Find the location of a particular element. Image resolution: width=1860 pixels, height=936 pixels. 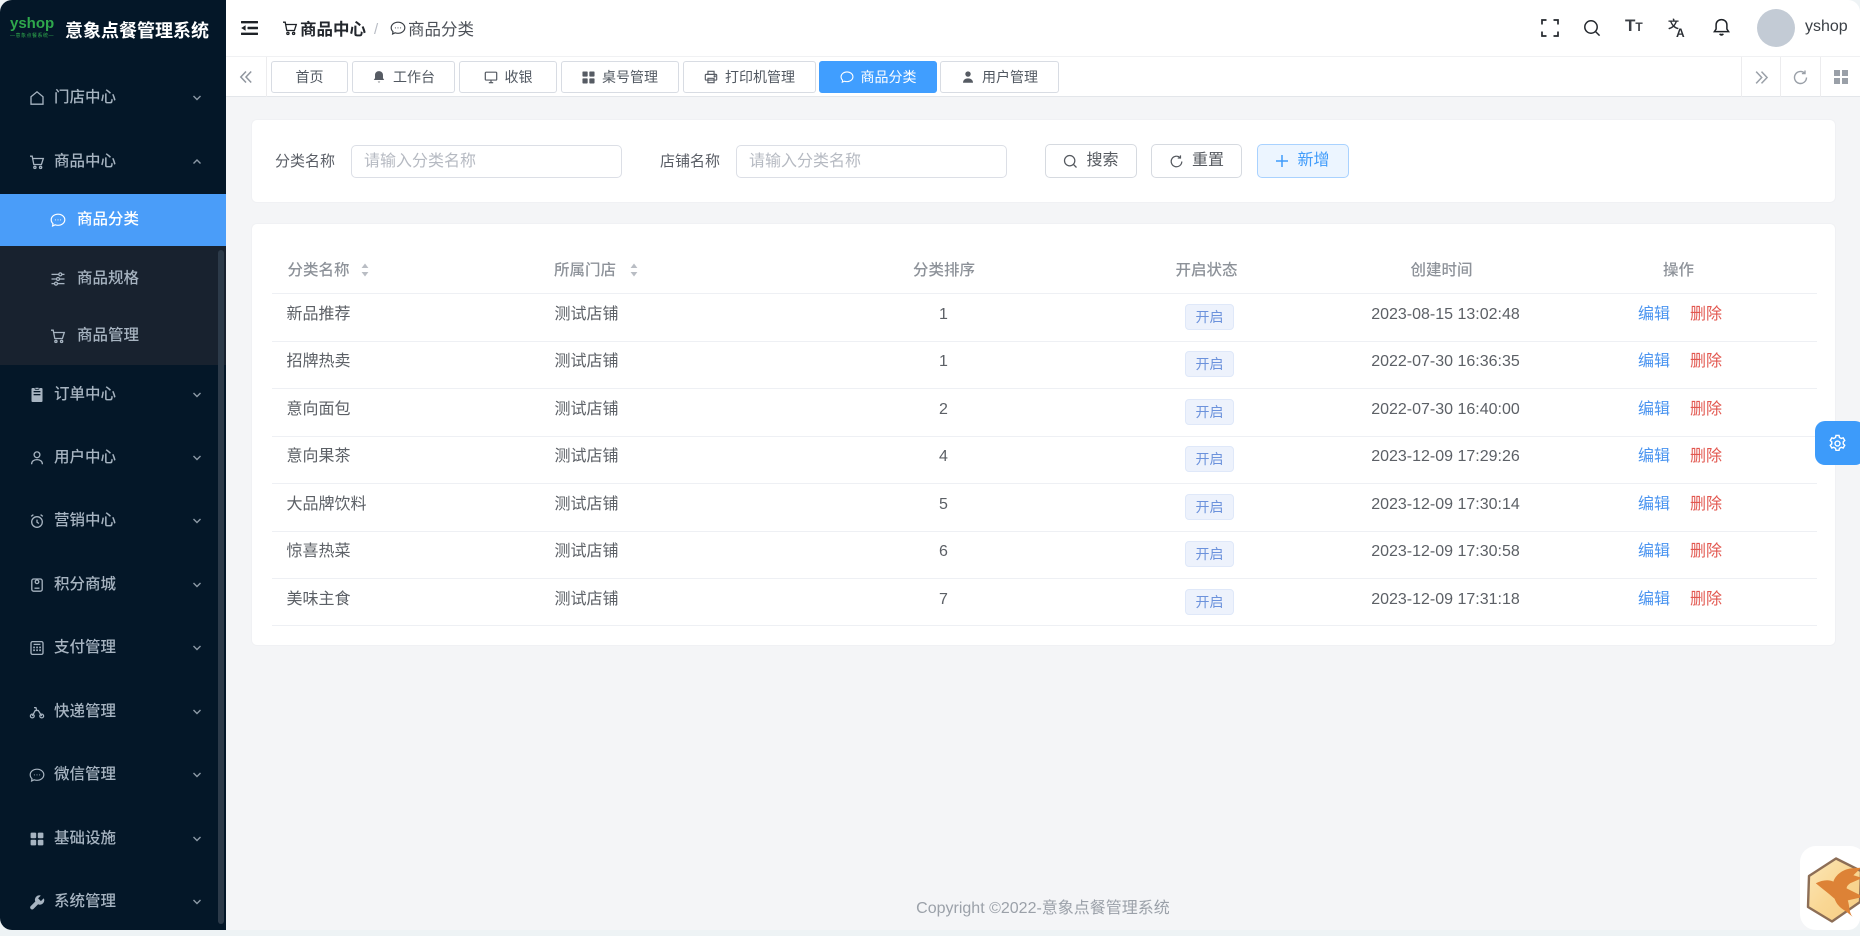

svg-text: A is located at coordinates (1680, 32).